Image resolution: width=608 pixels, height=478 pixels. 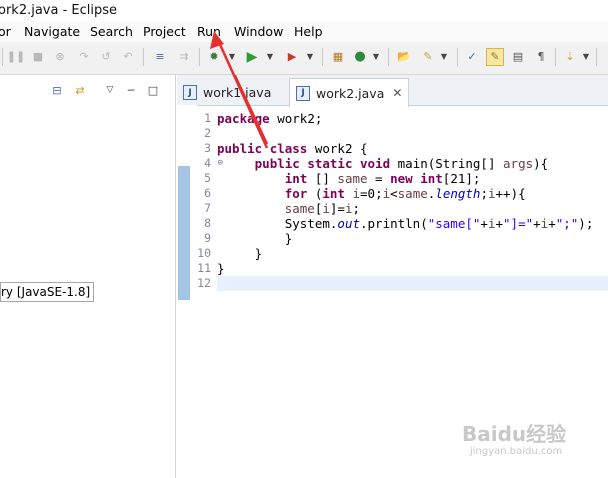 I want to click on debug-dropdown-icon: ▼, so click(x=232, y=57).